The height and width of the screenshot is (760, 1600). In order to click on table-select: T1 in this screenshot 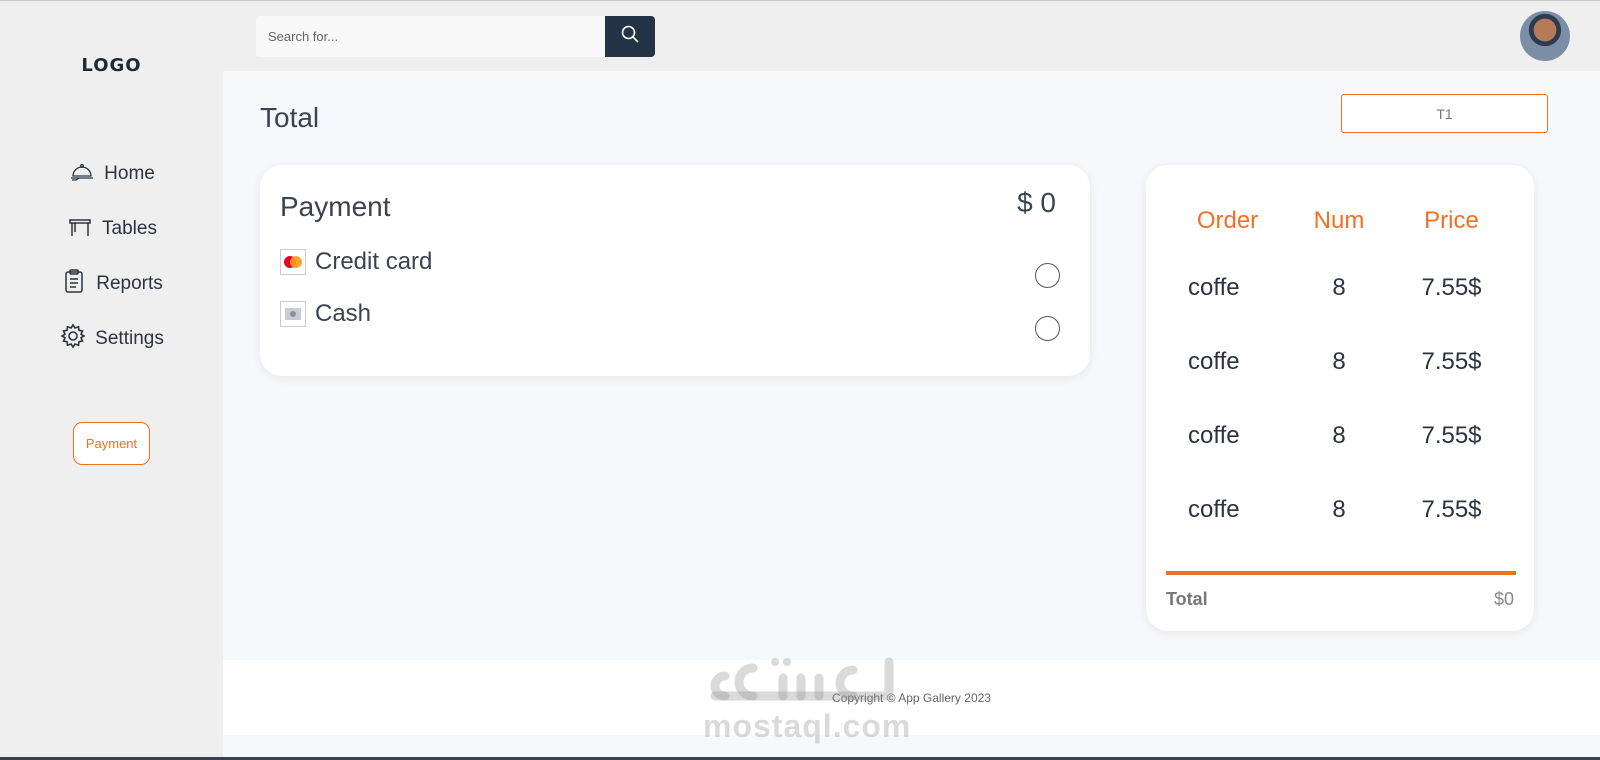, I will do `click(1444, 113)`.